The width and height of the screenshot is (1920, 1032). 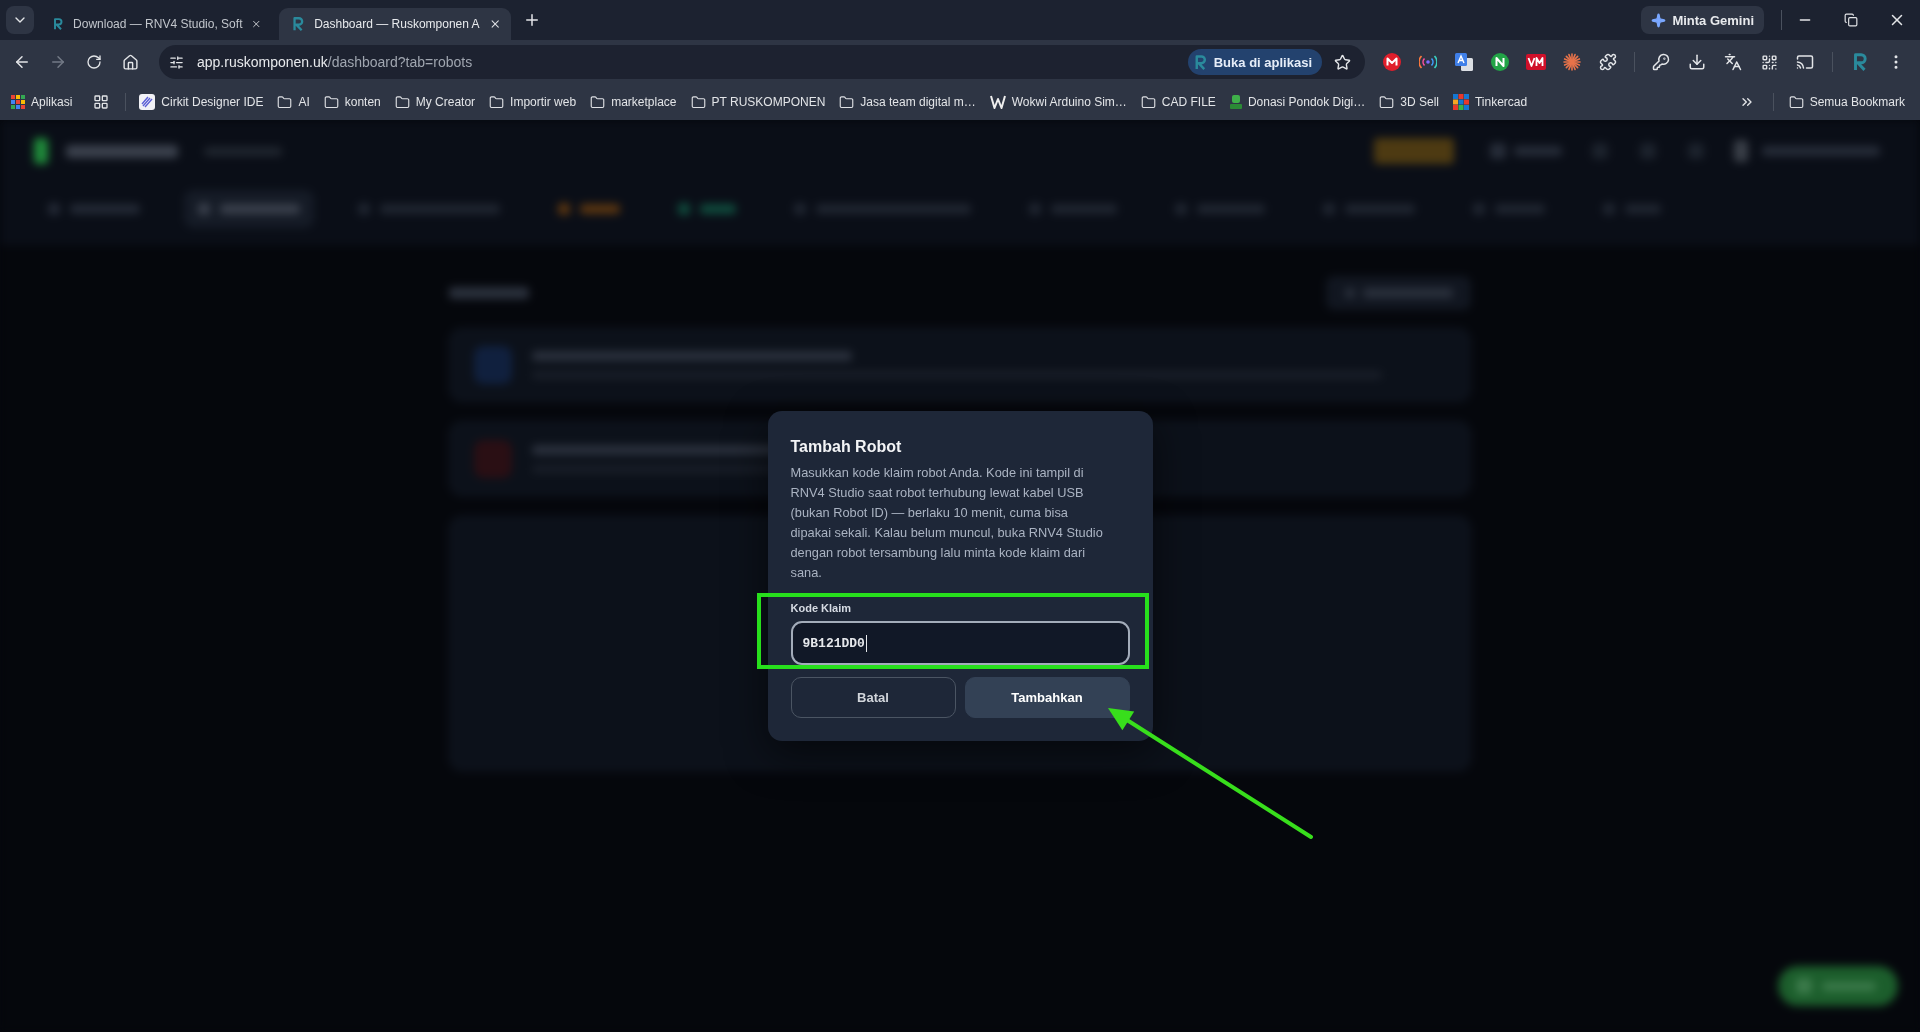 What do you see at coordinates (395, 24) in the screenshot?
I see `browser-tab: Dashboard — Ruskomponen A` at bounding box center [395, 24].